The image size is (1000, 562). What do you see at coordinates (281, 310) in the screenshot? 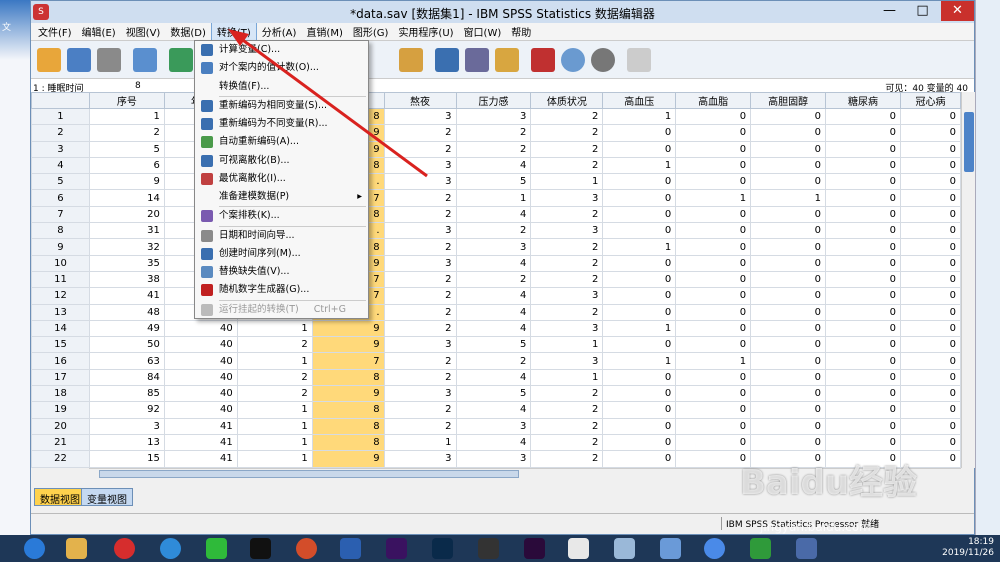
I see `menu-item-run-pending: 运行挂起的转换(T) Ctrl+G` at bounding box center [281, 310].